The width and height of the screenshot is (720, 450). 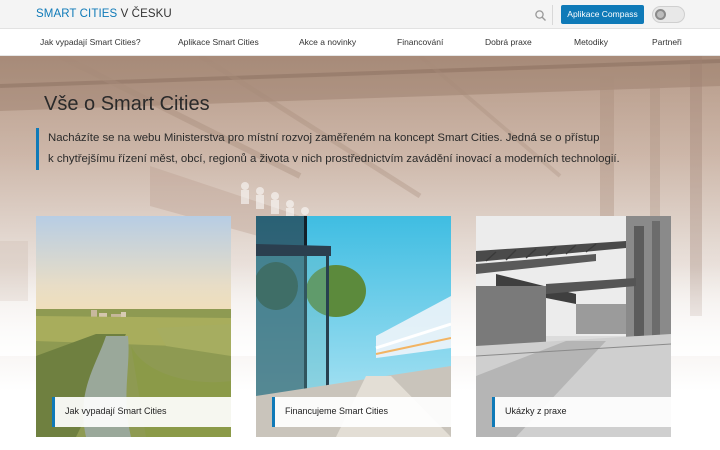 I want to click on brand-suffix: V ČESKU, so click(x=146, y=14).